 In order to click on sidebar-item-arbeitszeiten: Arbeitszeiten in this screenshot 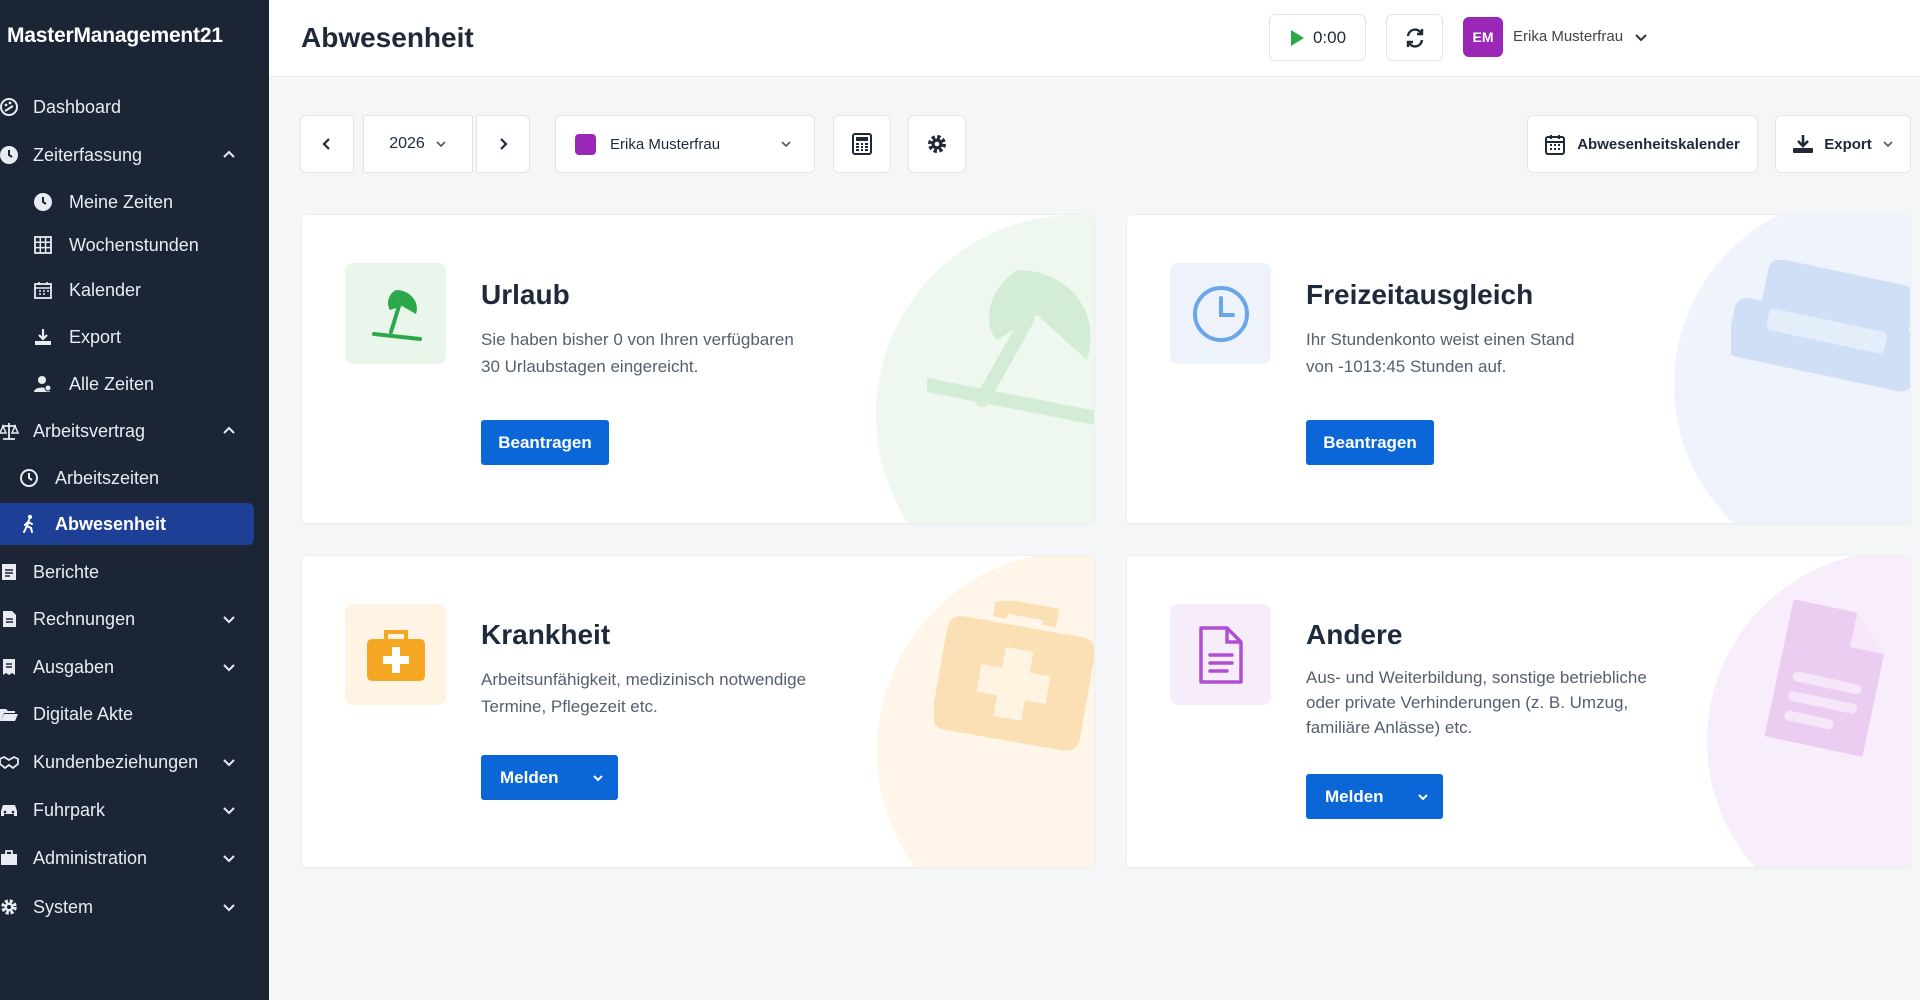, I will do `click(127, 478)`.